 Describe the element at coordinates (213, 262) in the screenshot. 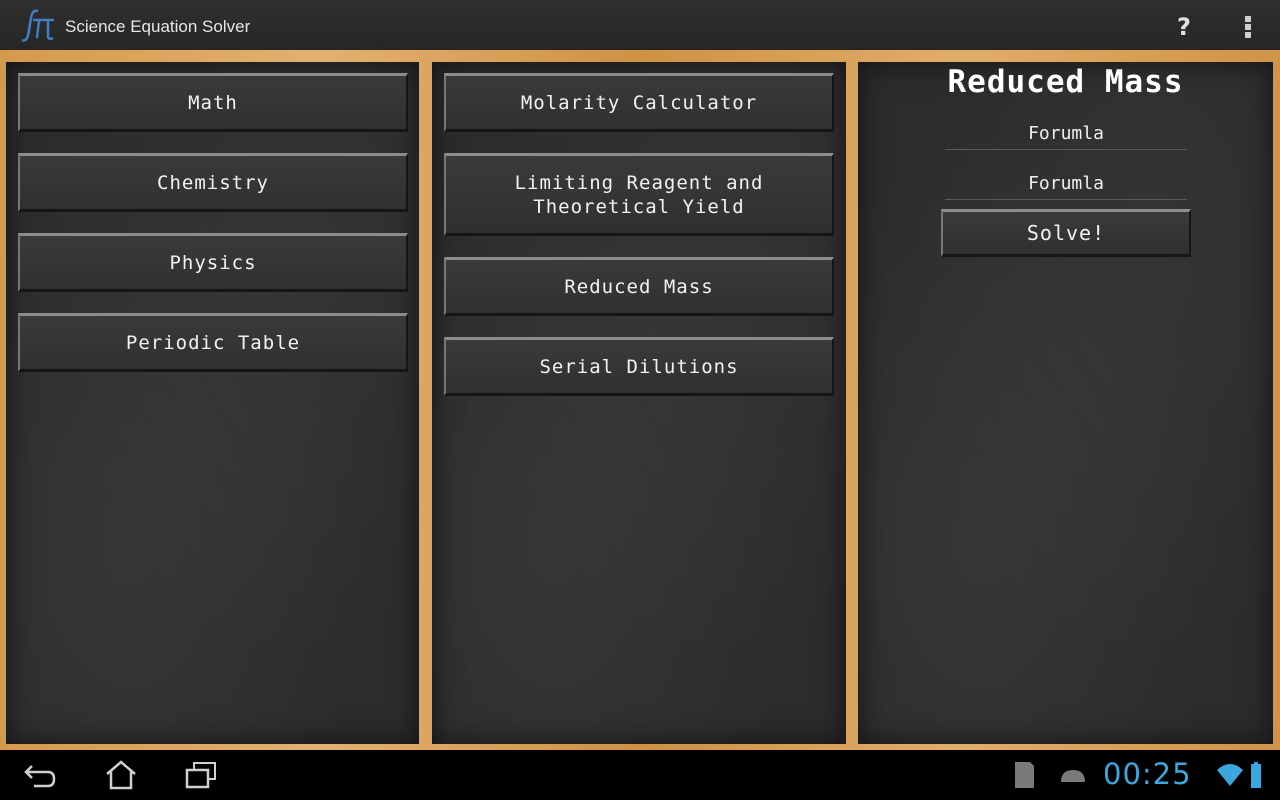

I see `category-button-physics: Physics` at that location.